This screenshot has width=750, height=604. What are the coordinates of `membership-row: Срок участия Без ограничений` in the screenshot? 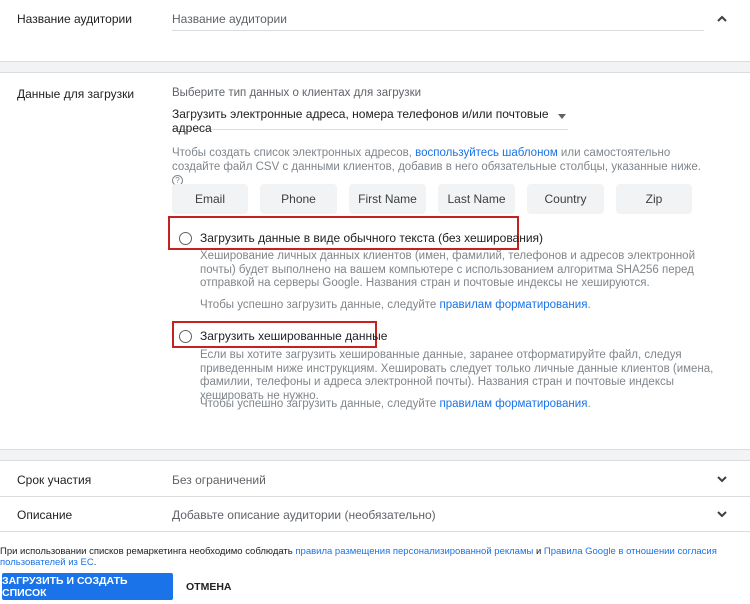 It's located at (375, 479).